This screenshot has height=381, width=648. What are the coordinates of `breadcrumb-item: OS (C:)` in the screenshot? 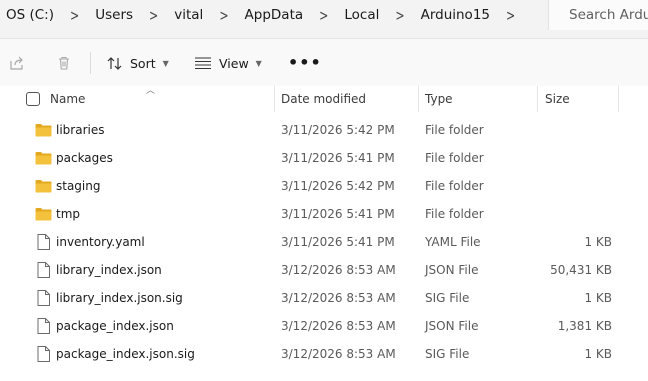 It's located at (30, 15).